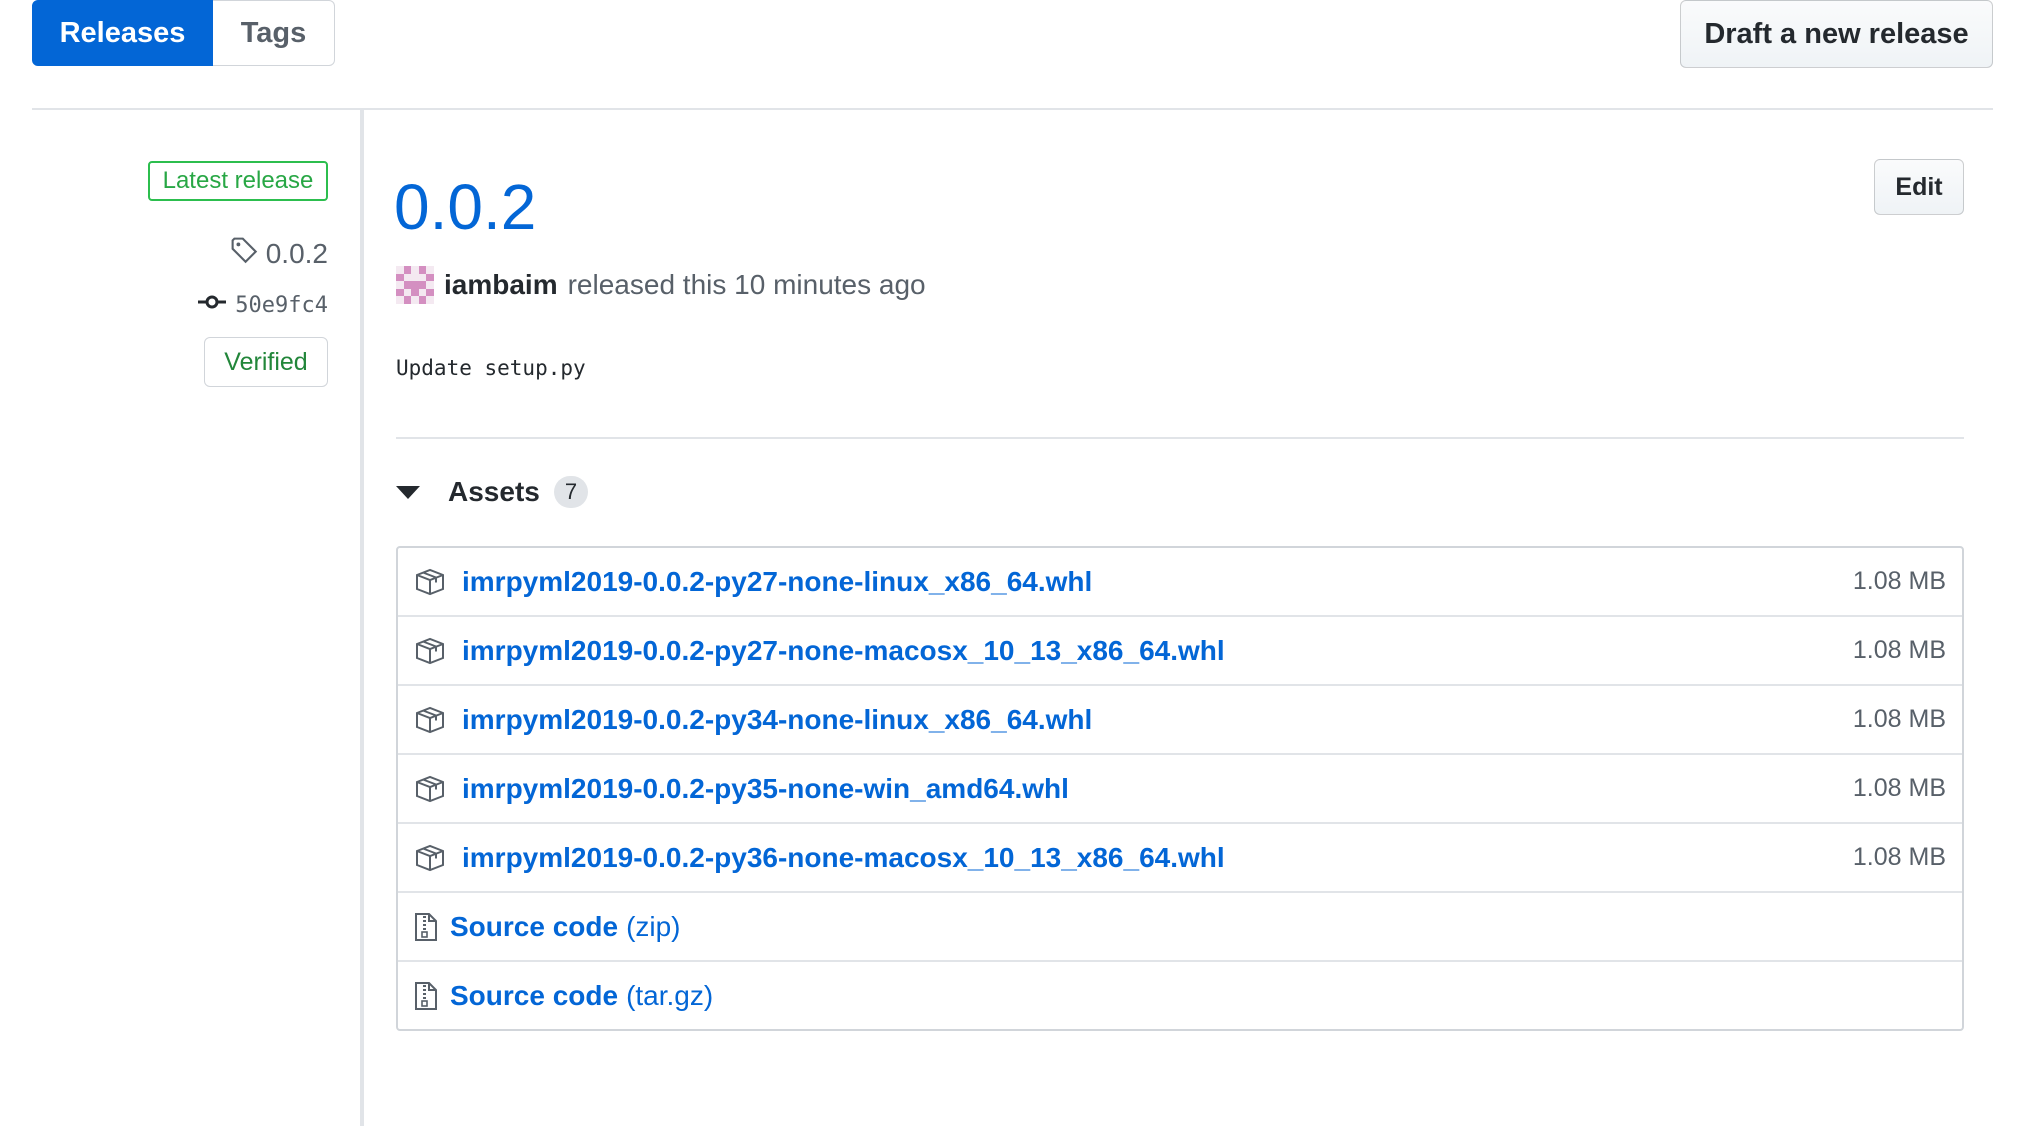 This screenshot has height=1126, width=2024. What do you see at coordinates (491, 368) in the screenshot?
I see `release-notes: Update setup.py` at bounding box center [491, 368].